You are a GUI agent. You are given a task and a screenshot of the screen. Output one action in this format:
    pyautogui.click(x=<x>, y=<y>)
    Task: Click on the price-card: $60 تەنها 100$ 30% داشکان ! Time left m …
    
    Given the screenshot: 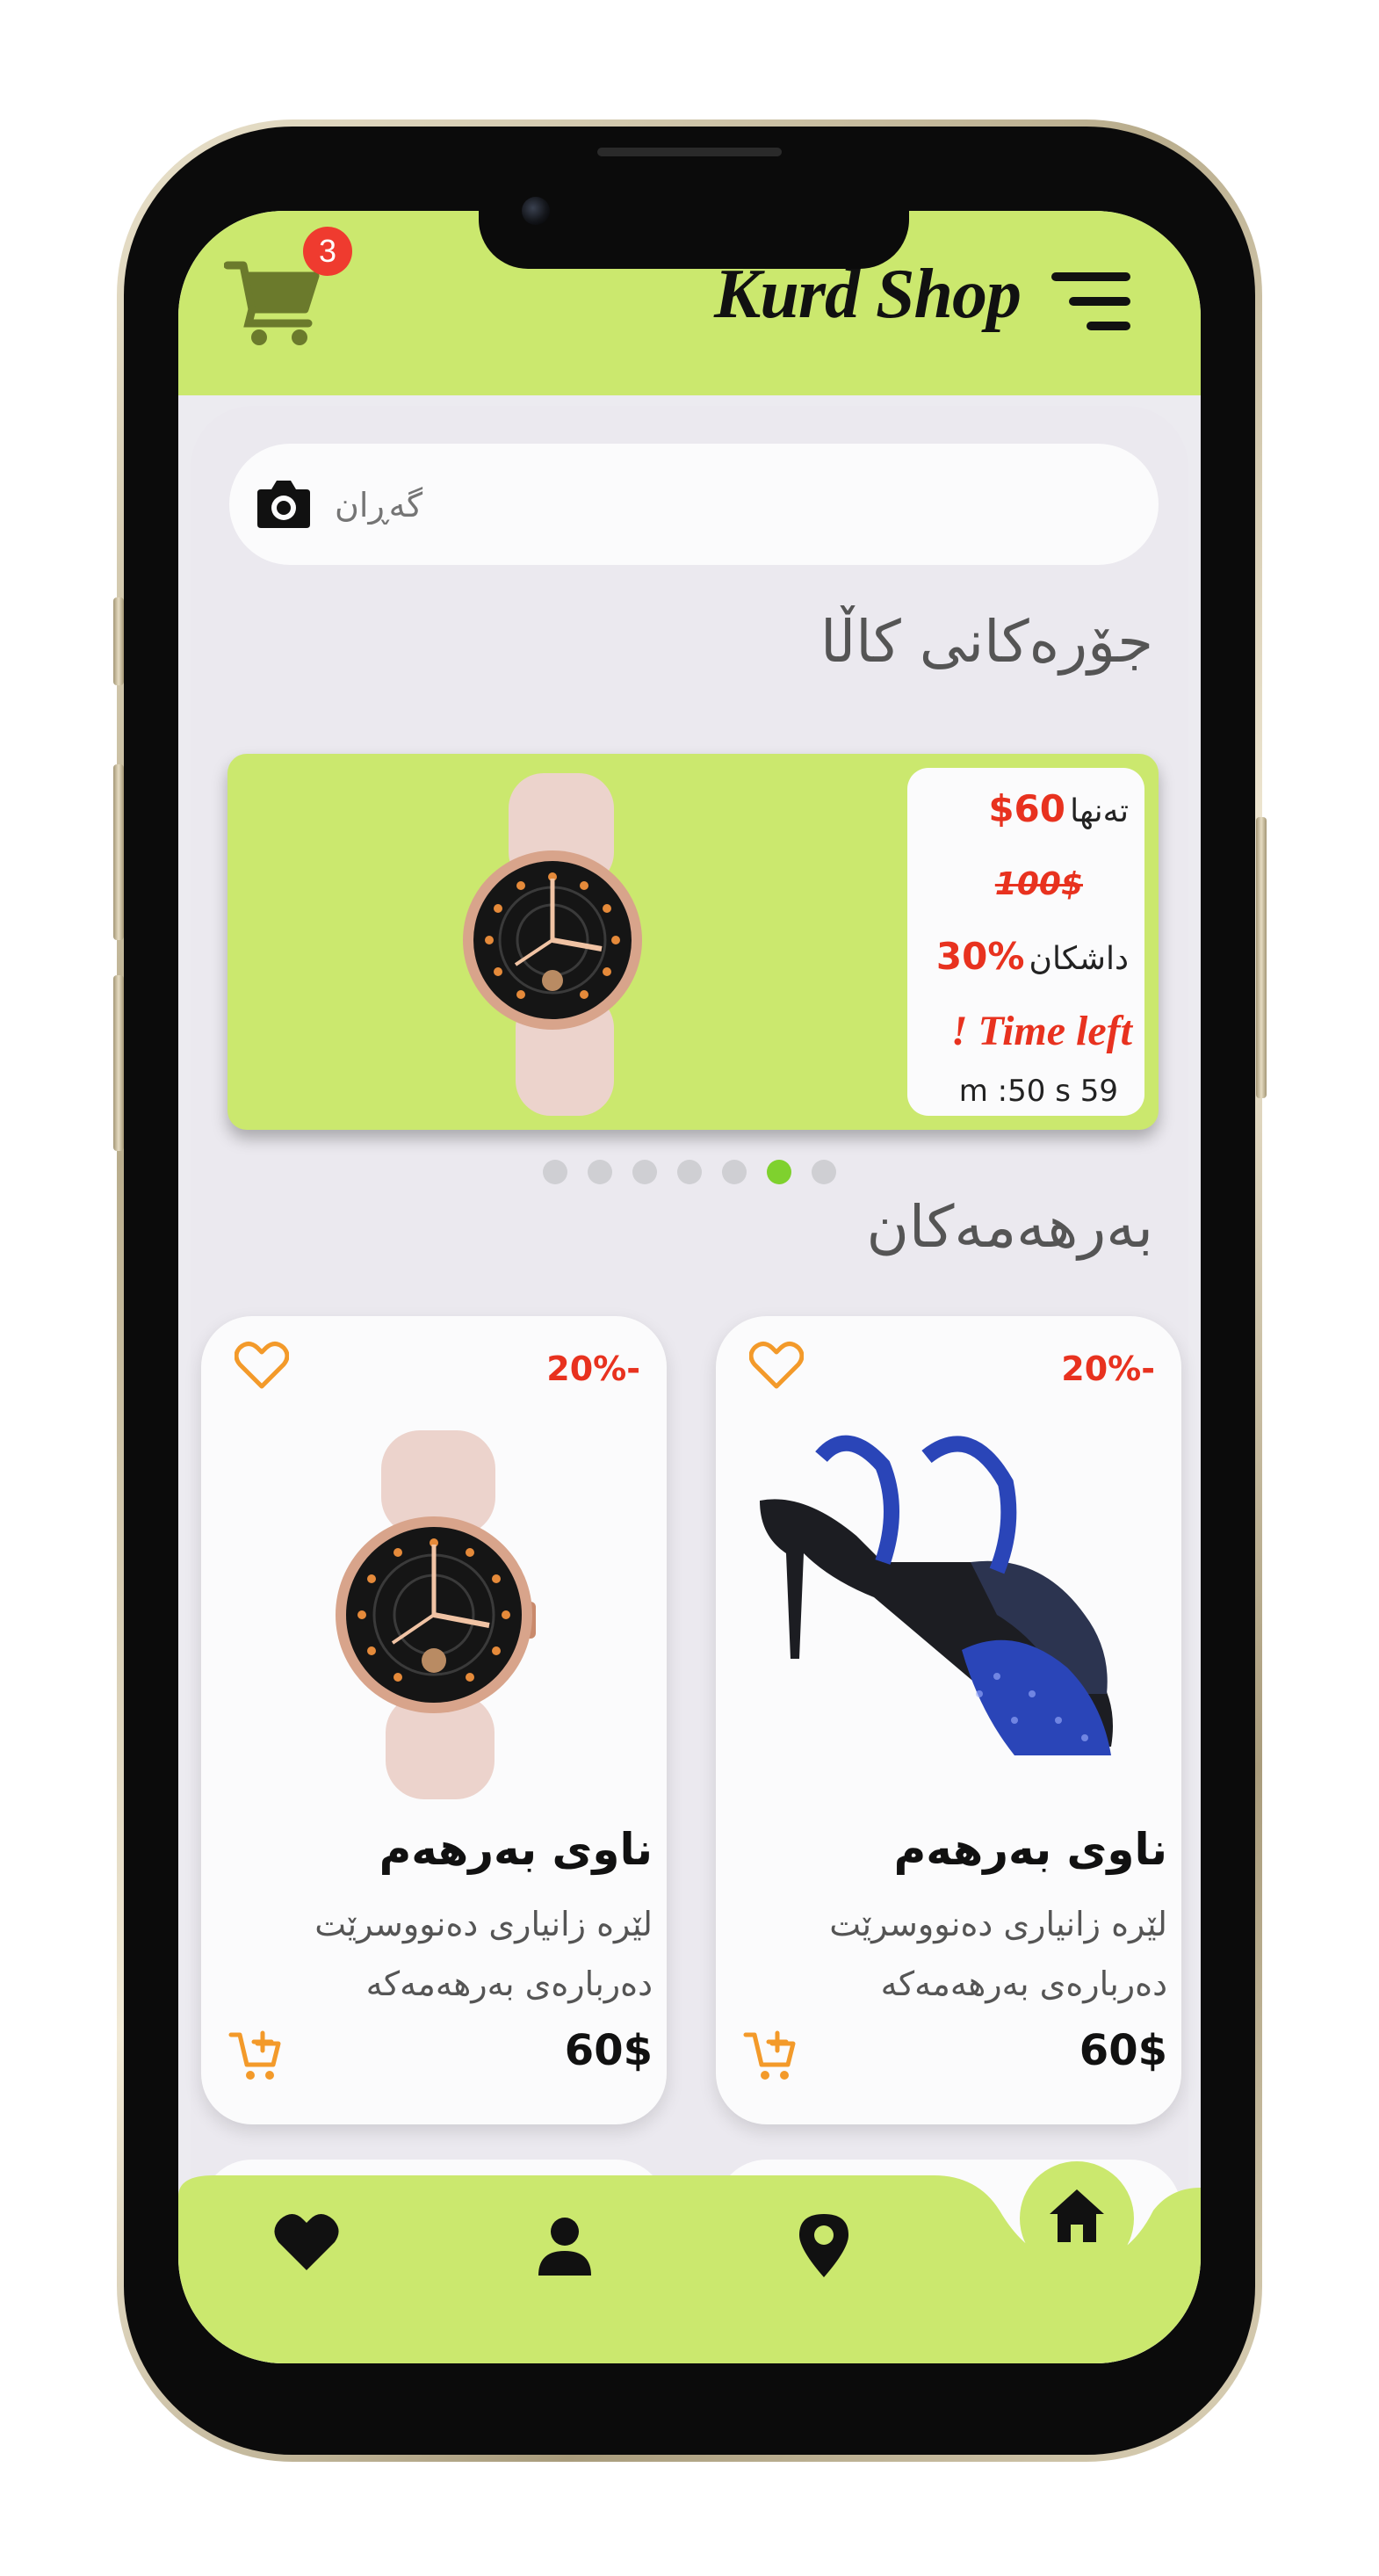 What is the action you would take?
    pyautogui.click(x=1025, y=942)
    